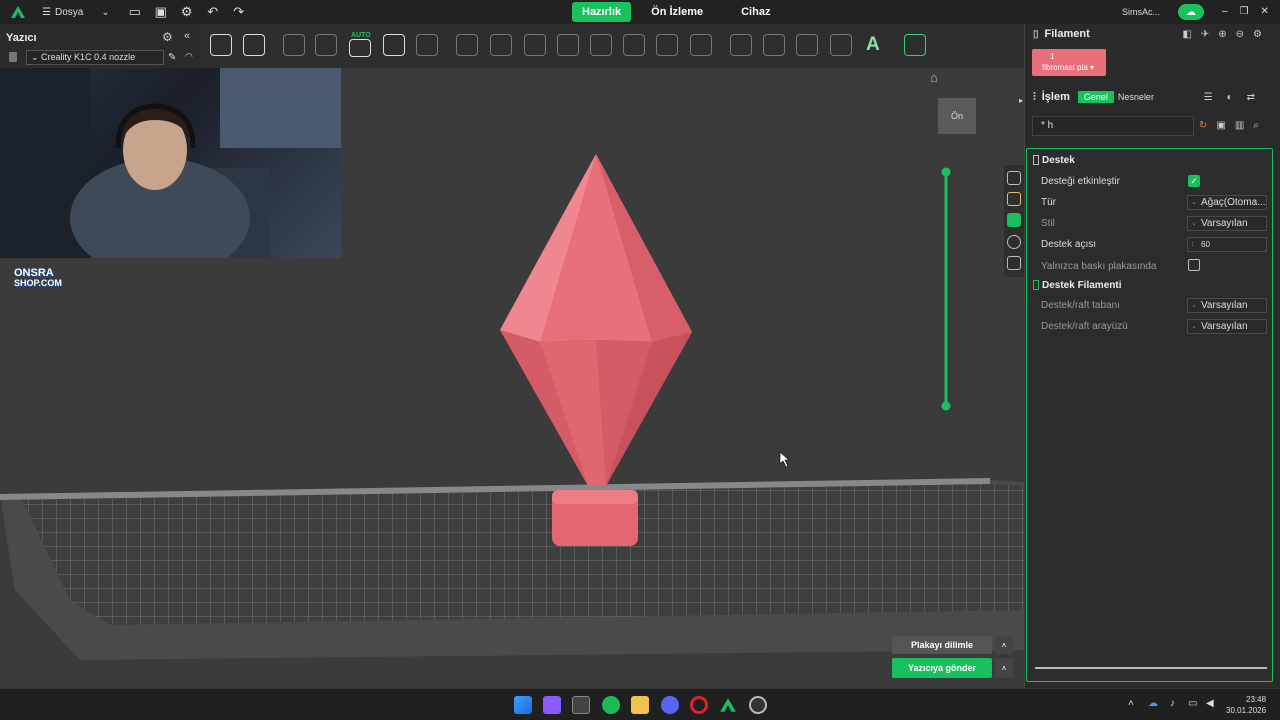 Image resolution: width=1280 pixels, height=720 pixels. What do you see at coordinates (611, 705) in the screenshot?
I see `spotify-icon` at bounding box center [611, 705].